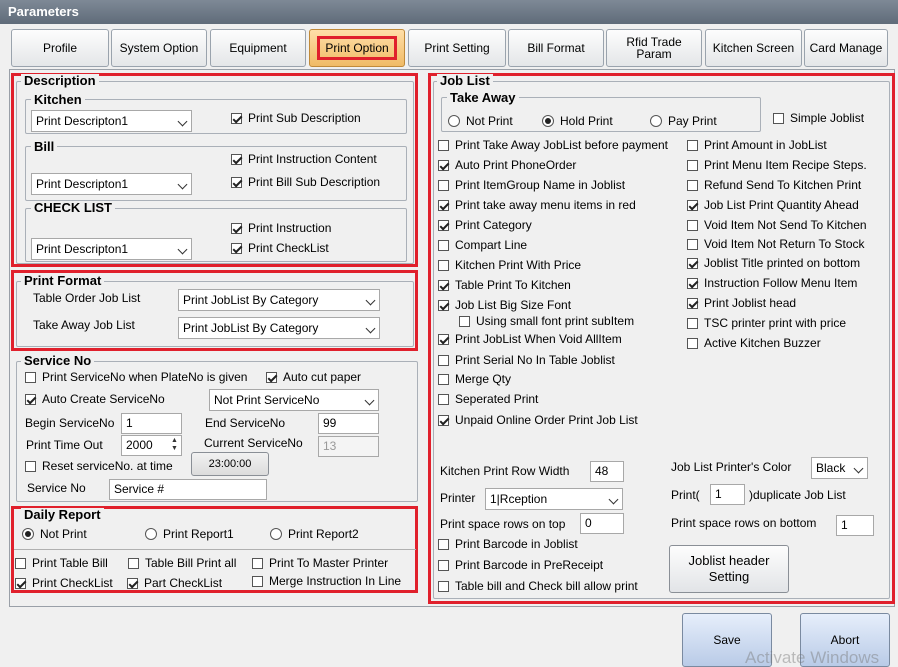 The image size is (898, 667). What do you see at coordinates (538, 586) in the screenshot?
I see `table-bill-check-bill-checkbox: Table bill and Check bill allow print` at bounding box center [538, 586].